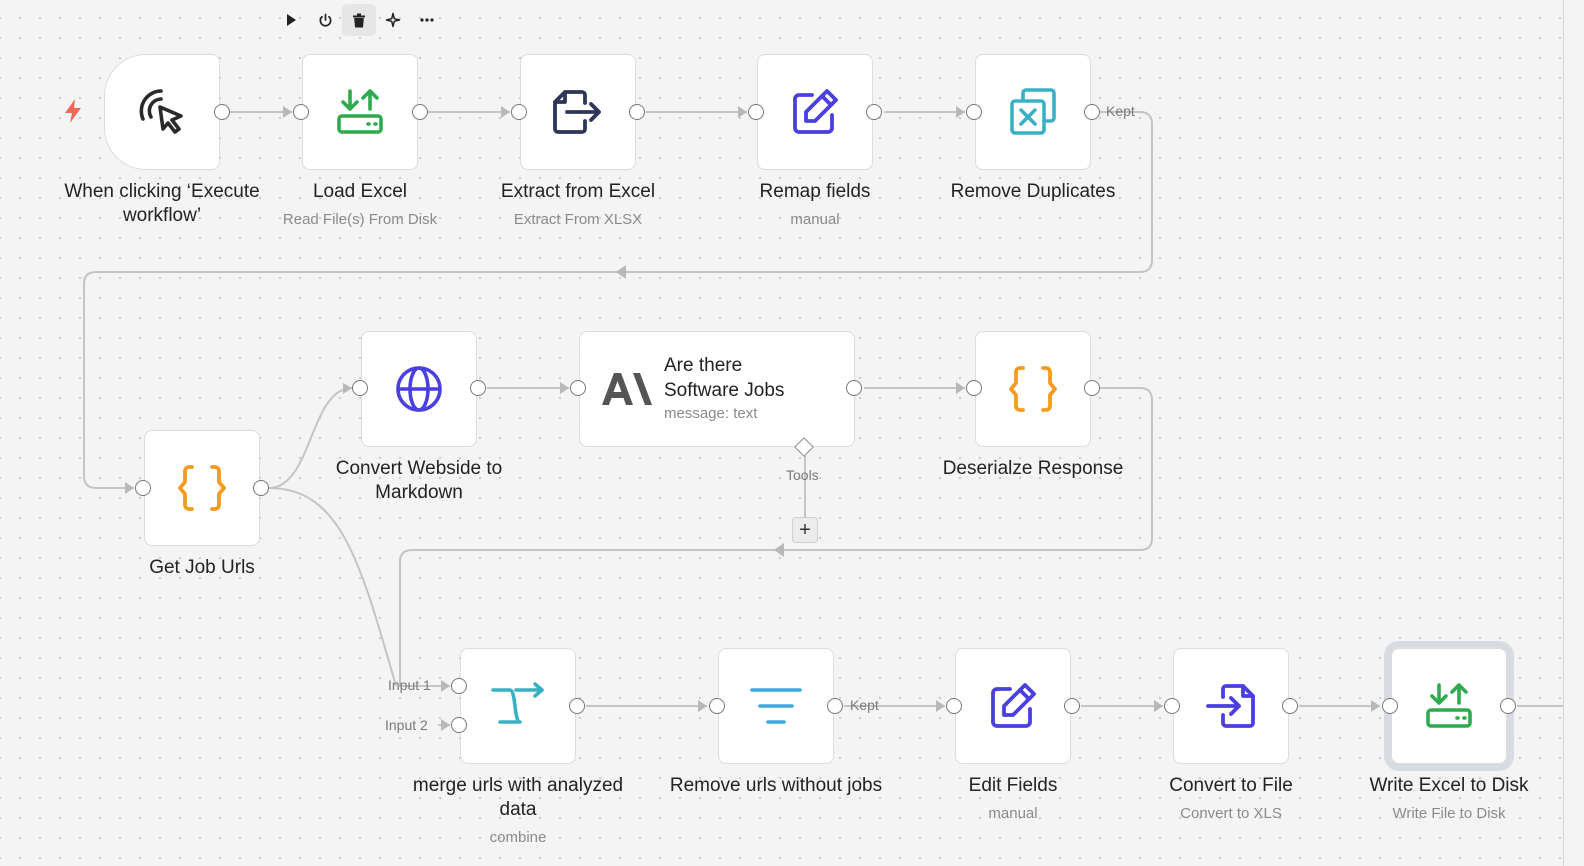 The width and height of the screenshot is (1584, 866). I want to click on globe-icon, so click(419, 389).